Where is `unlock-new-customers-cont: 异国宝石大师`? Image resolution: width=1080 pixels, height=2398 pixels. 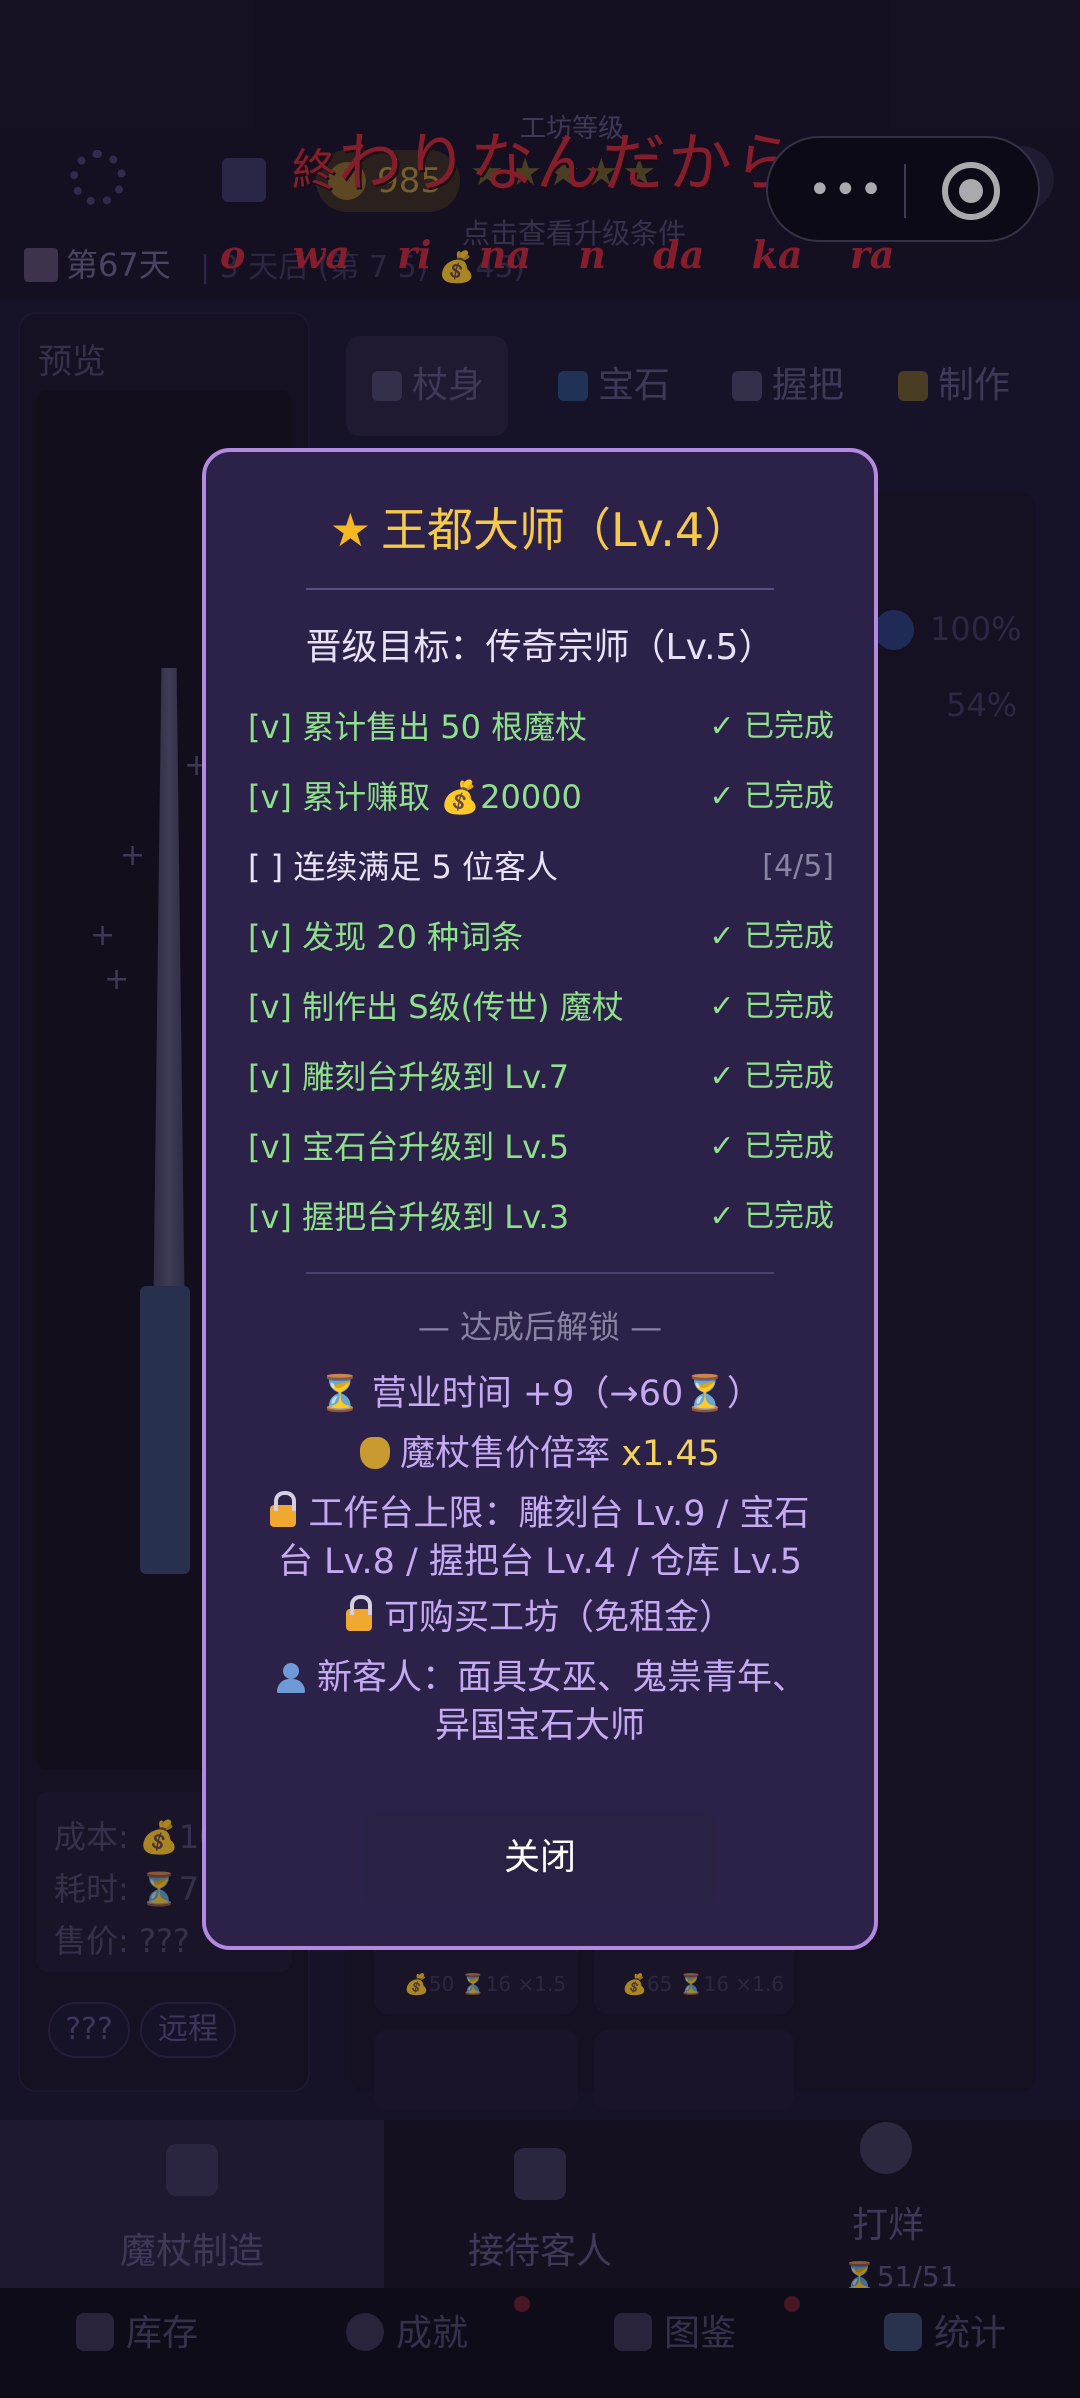 unlock-new-customers-cont: 异国宝石大师 is located at coordinates (539, 1726).